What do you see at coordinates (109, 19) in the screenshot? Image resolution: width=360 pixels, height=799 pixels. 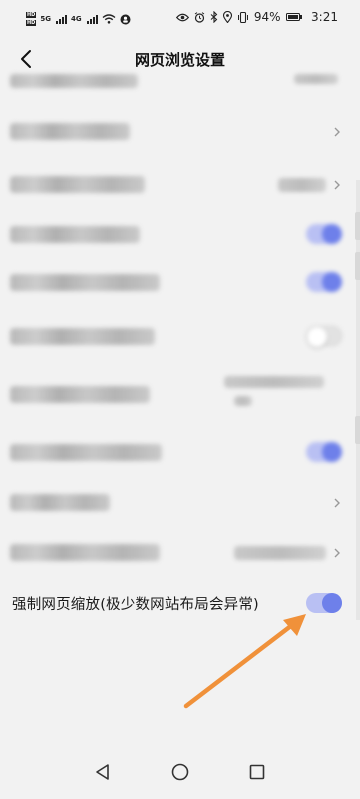 I see `wifi-icon` at bounding box center [109, 19].